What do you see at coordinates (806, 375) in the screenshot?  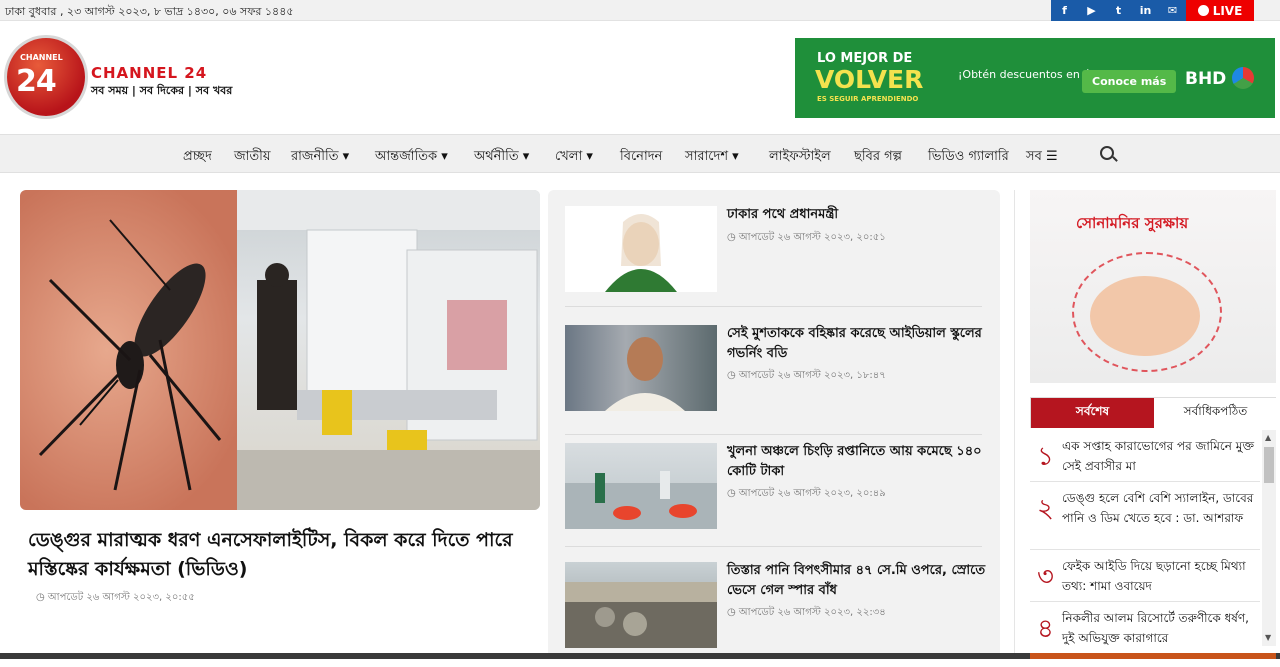 I see `story-timestamp: ◷ আপডেট ২৬ আগস্ট ২০২৩, ১৮:৪৭` at bounding box center [806, 375].